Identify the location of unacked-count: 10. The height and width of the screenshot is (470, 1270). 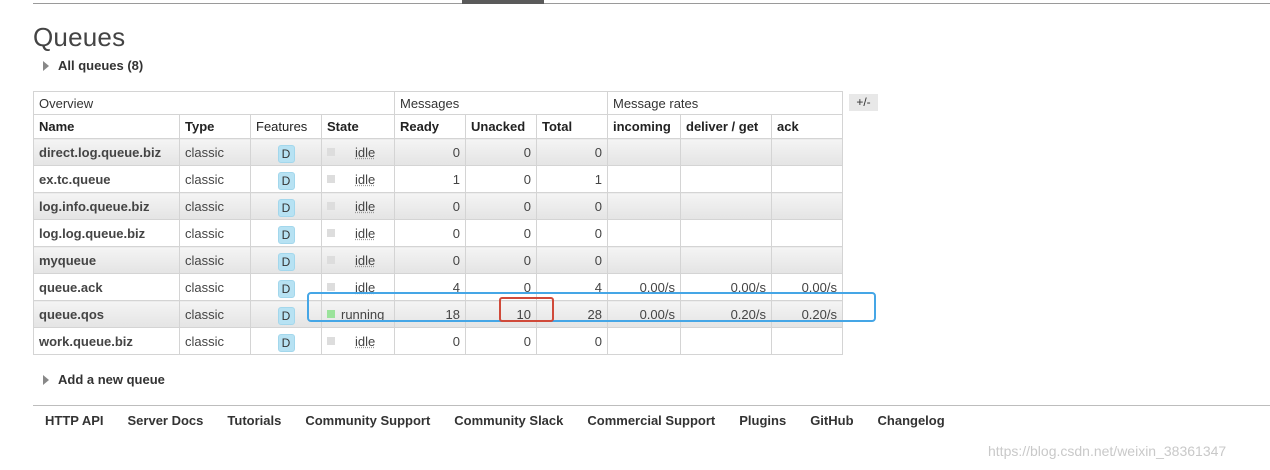
(501, 314).